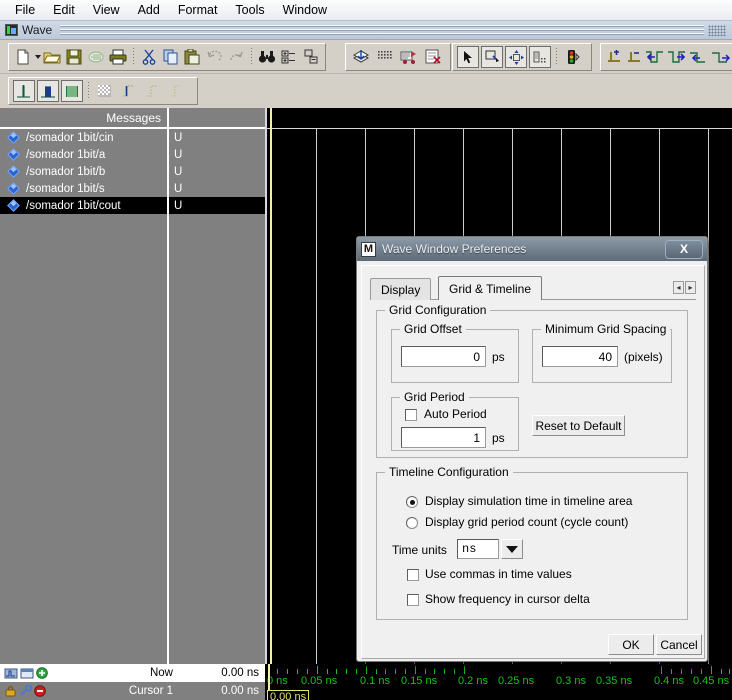  Describe the element at coordinates (132, 691) in the screenshot. I see `cursor-status-row: Cursor 1 0.00 ns` at that location.